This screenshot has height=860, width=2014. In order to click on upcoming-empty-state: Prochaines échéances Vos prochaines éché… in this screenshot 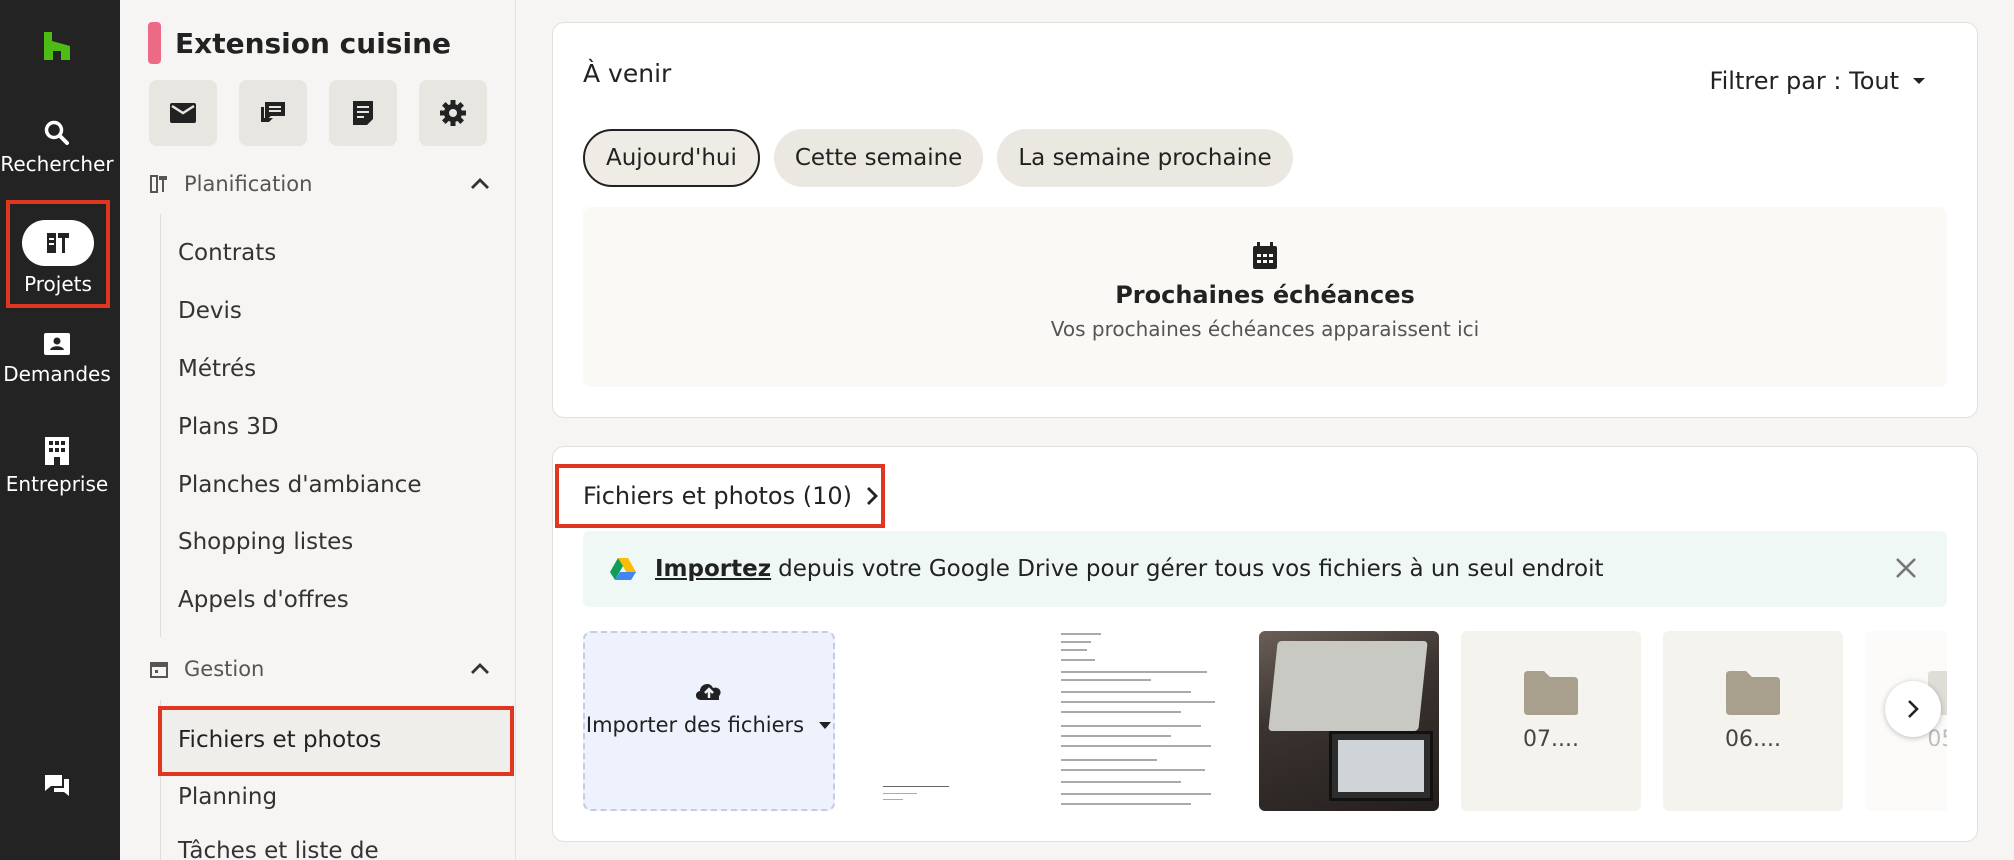, I will do `click(1265, 297)`.